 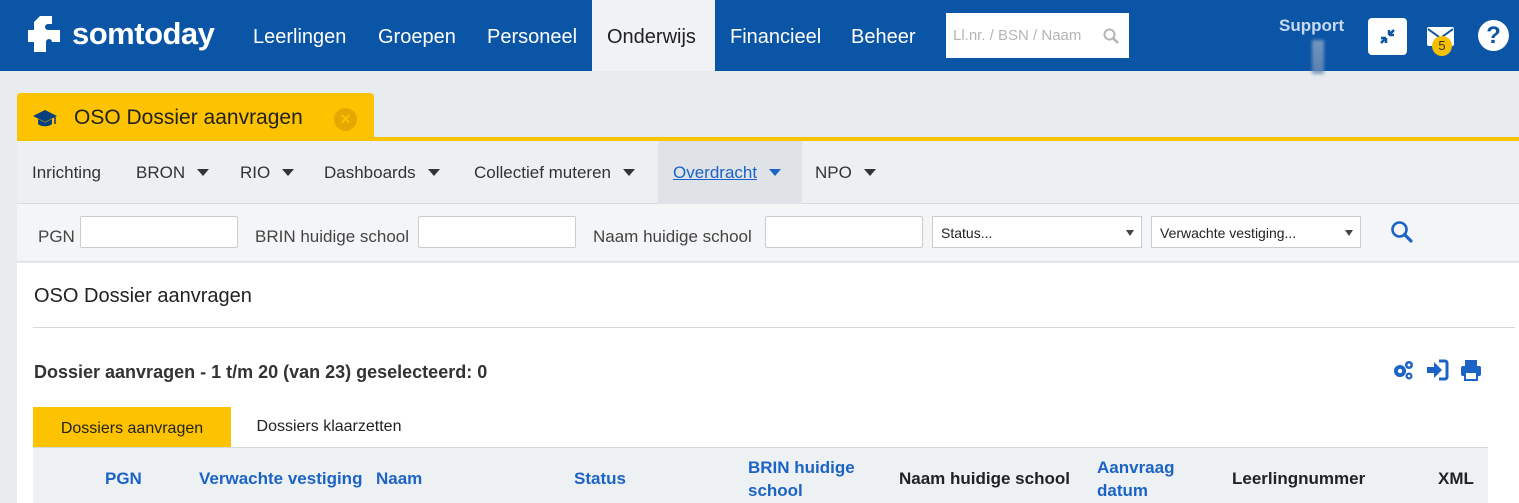 I want to click on subnav-inrichting: Inrichting, so click(x=66, y=172).